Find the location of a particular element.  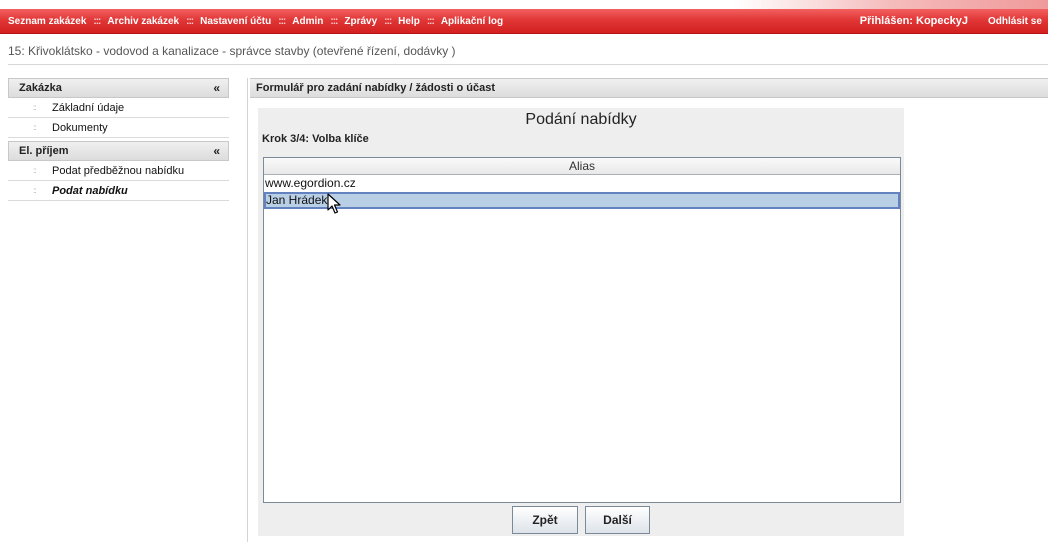

button-bar: Zpět Další is located at coordinates (581, 521).